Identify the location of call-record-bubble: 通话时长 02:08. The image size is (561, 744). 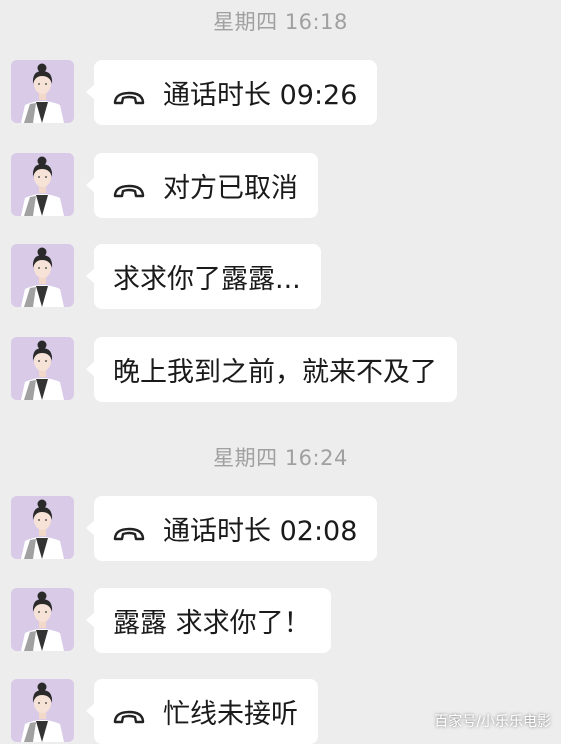
(231, 528).